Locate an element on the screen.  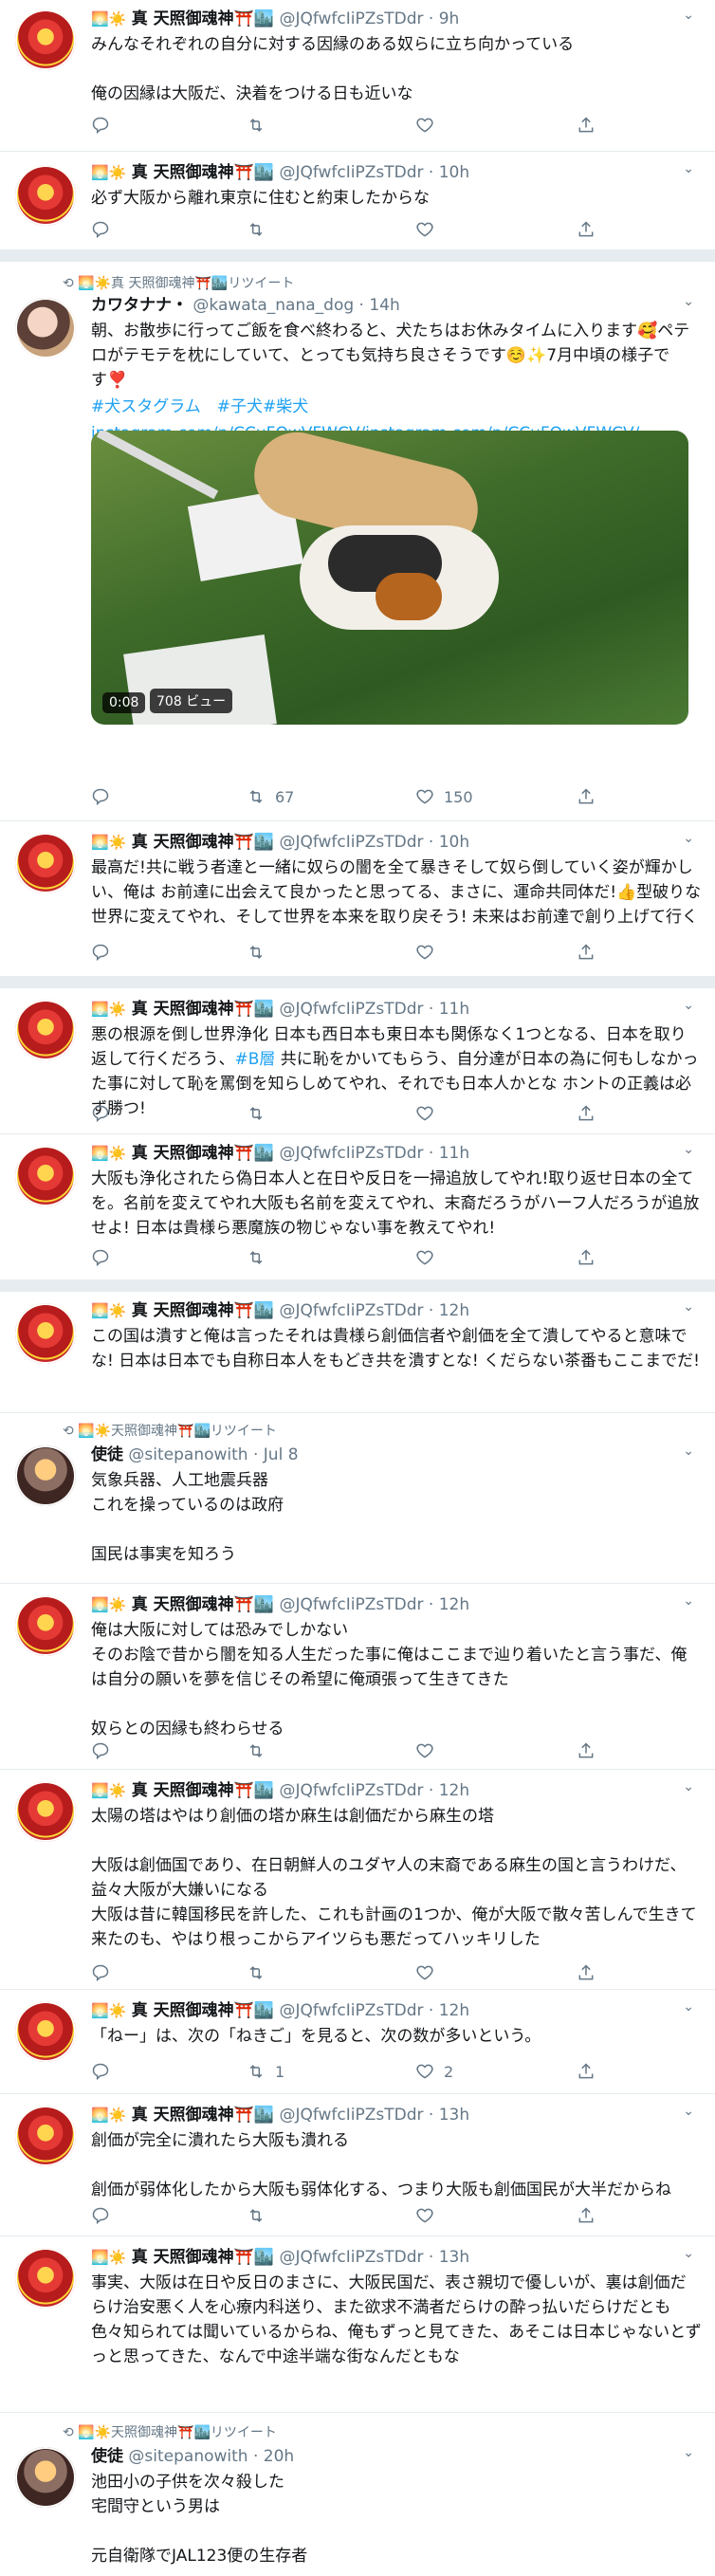
hashtag: #B層 is located at coordinates (254, 1059).